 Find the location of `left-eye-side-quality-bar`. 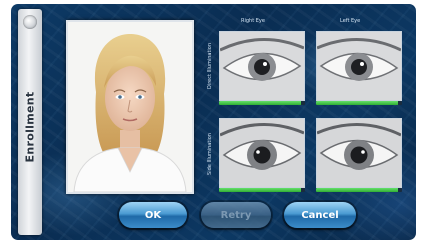

left-eye-side-quality-bar is located at coordinates (359, 190).